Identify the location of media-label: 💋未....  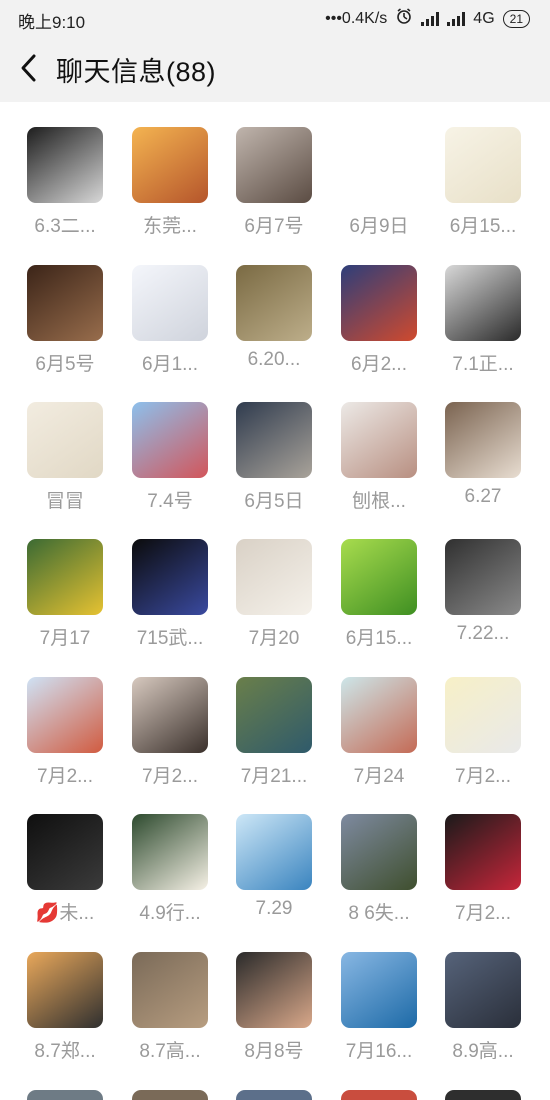
(65, 913).